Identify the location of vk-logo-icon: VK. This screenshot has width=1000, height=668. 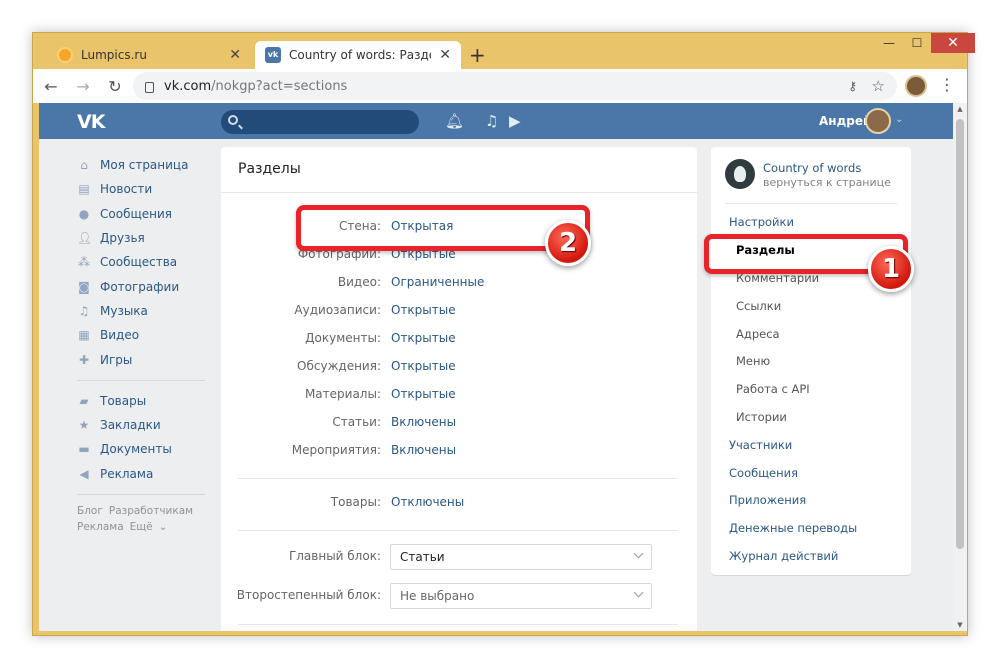
(91, 122).